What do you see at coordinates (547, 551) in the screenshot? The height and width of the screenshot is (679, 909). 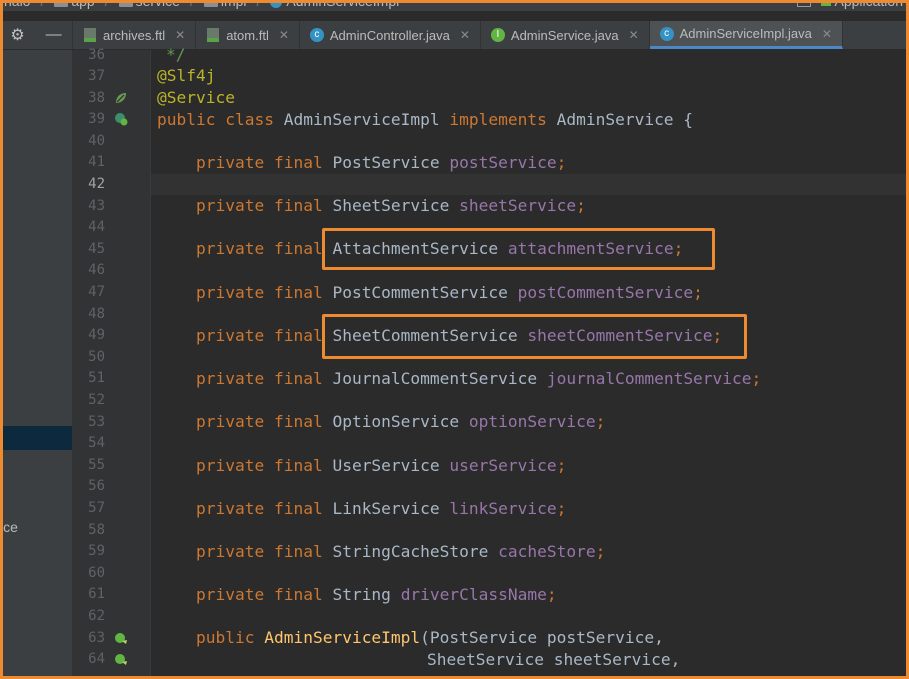 I see `field-token: cacheStore` at bounding box center [547, 551].